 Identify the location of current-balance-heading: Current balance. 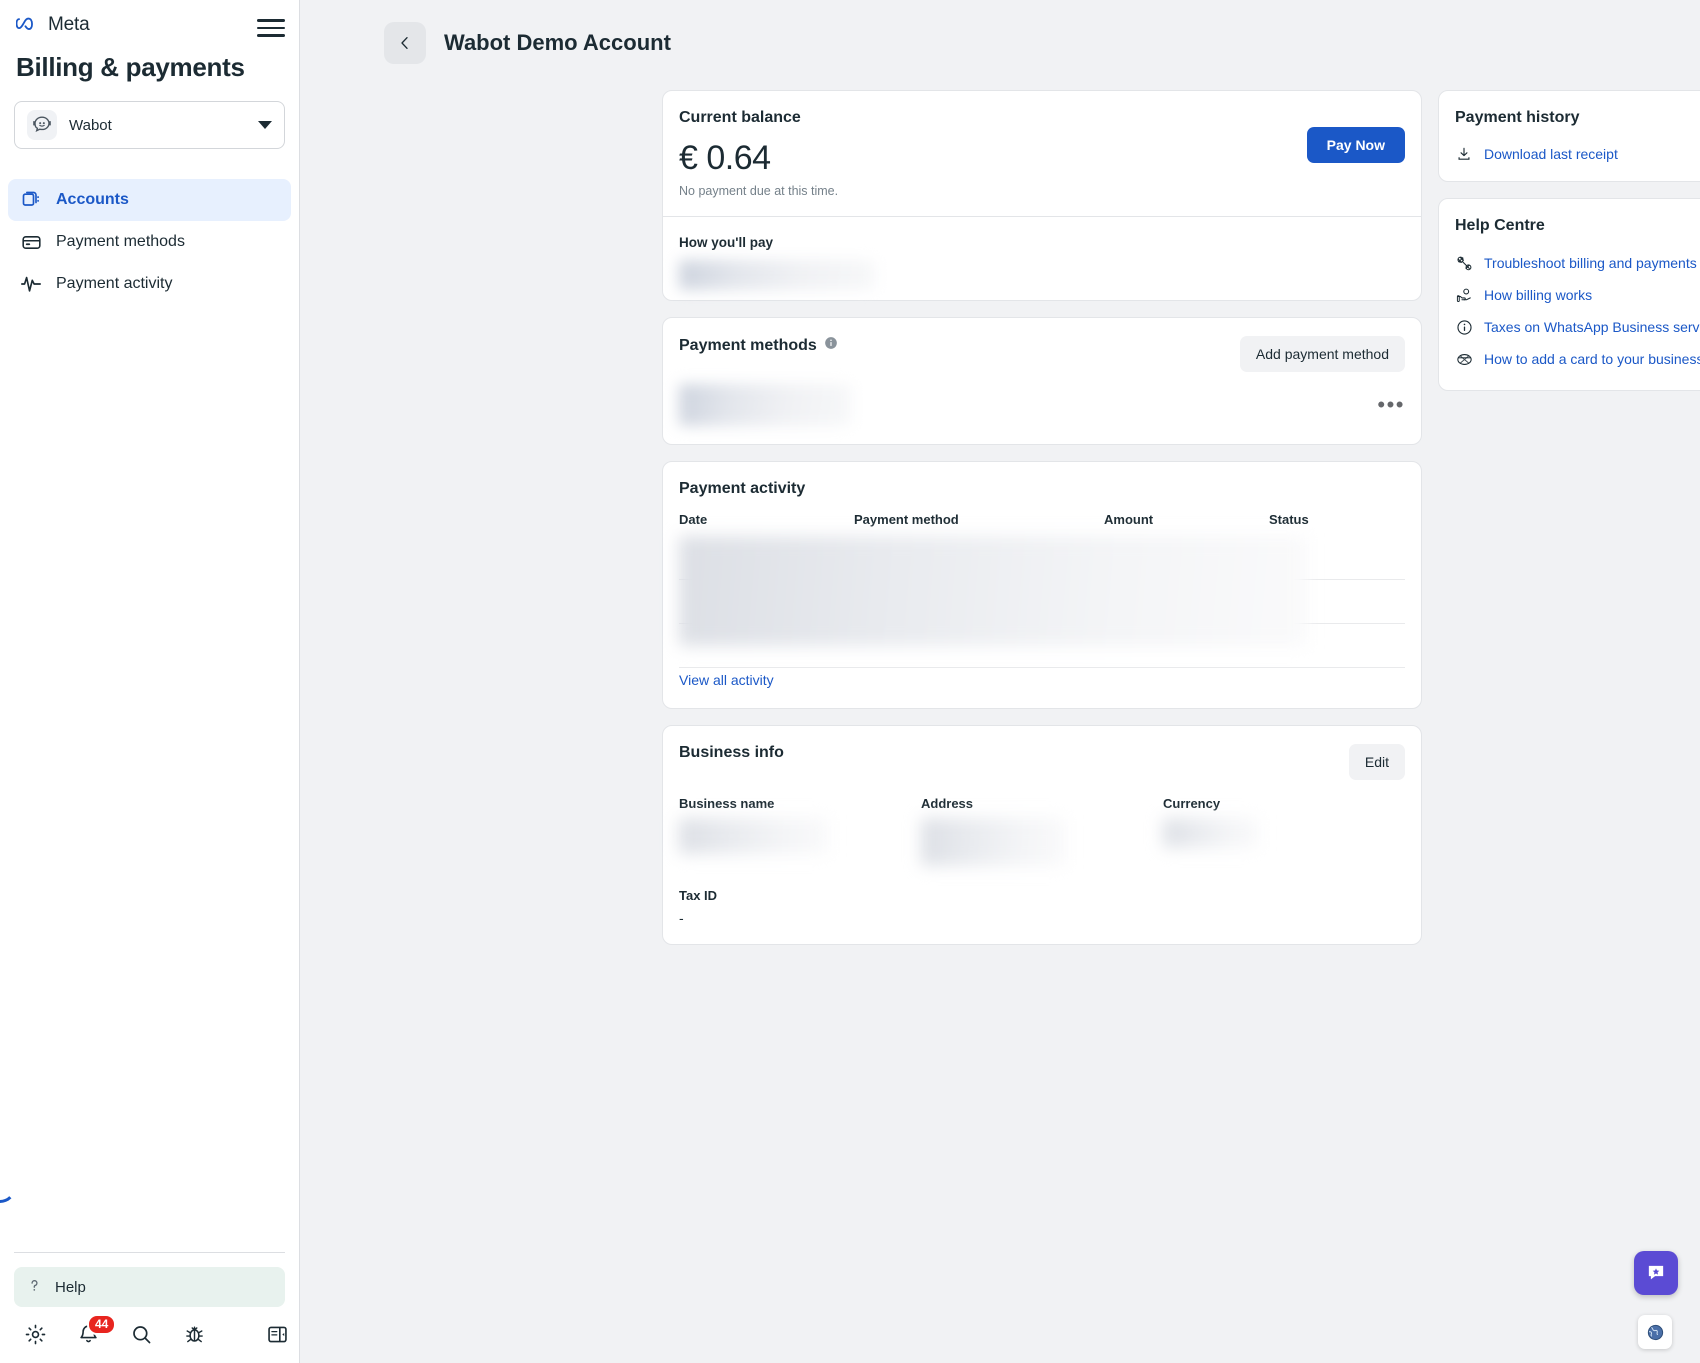
(740, 117).